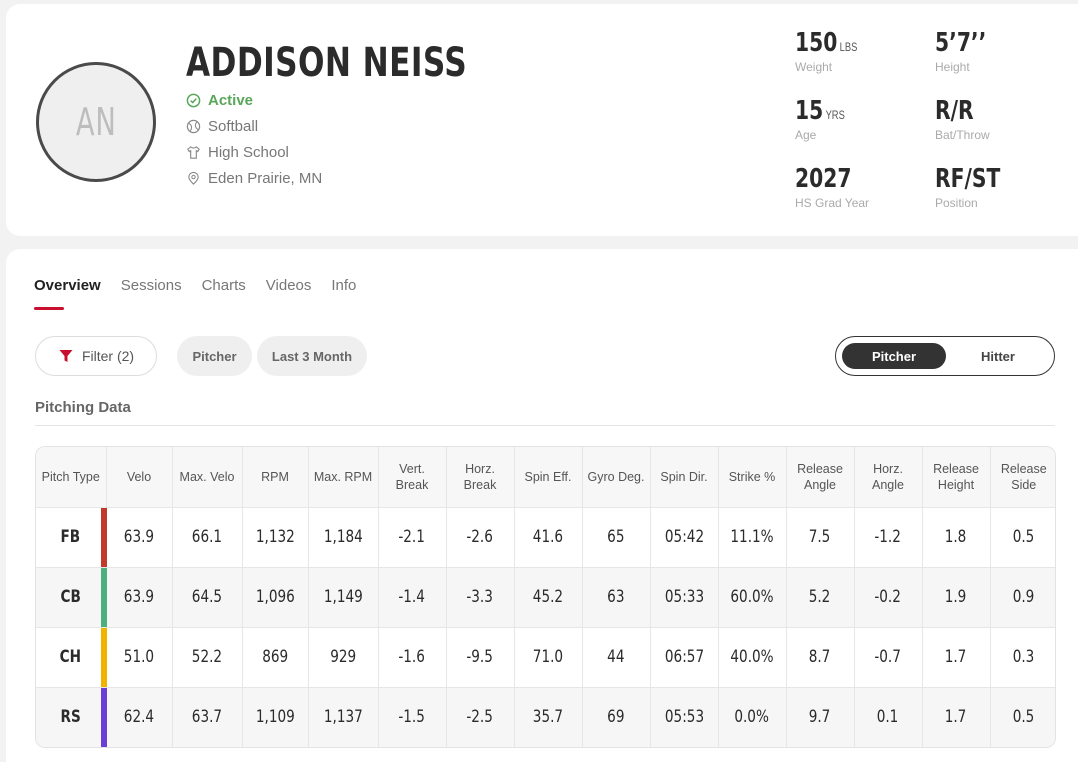 This screenshot has height=762, width=1078. Describe the element at coordinates (480, 657) in the screenshot. I see `cell-value: -9.5` at that location.